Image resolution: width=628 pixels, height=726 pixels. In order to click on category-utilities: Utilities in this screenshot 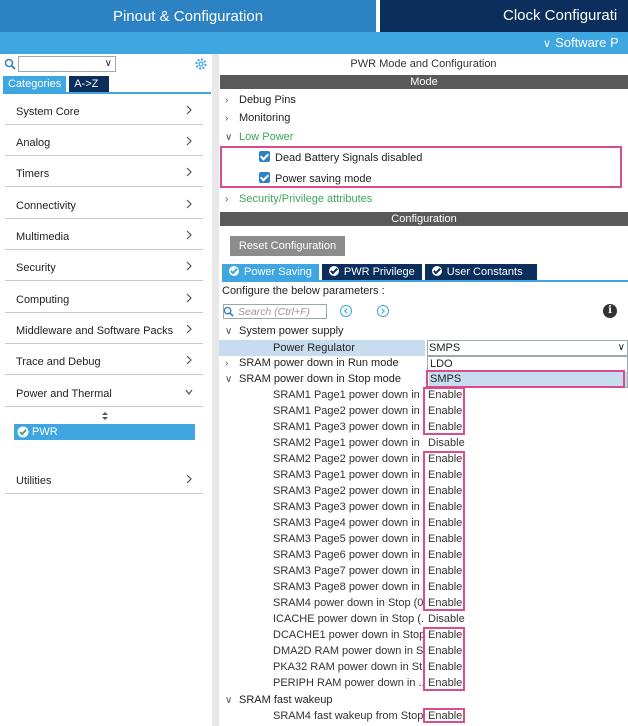, I will do `click(104, 481)`.